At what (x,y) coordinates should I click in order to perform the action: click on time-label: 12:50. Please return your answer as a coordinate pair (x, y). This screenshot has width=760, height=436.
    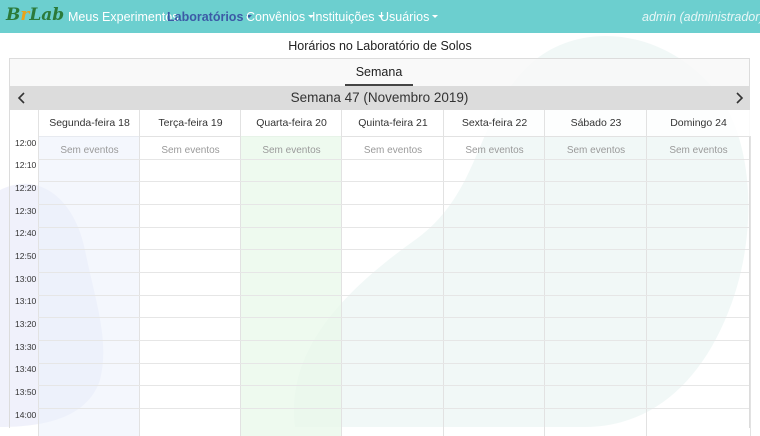
    Looking at the image, I should click on (26, 256).